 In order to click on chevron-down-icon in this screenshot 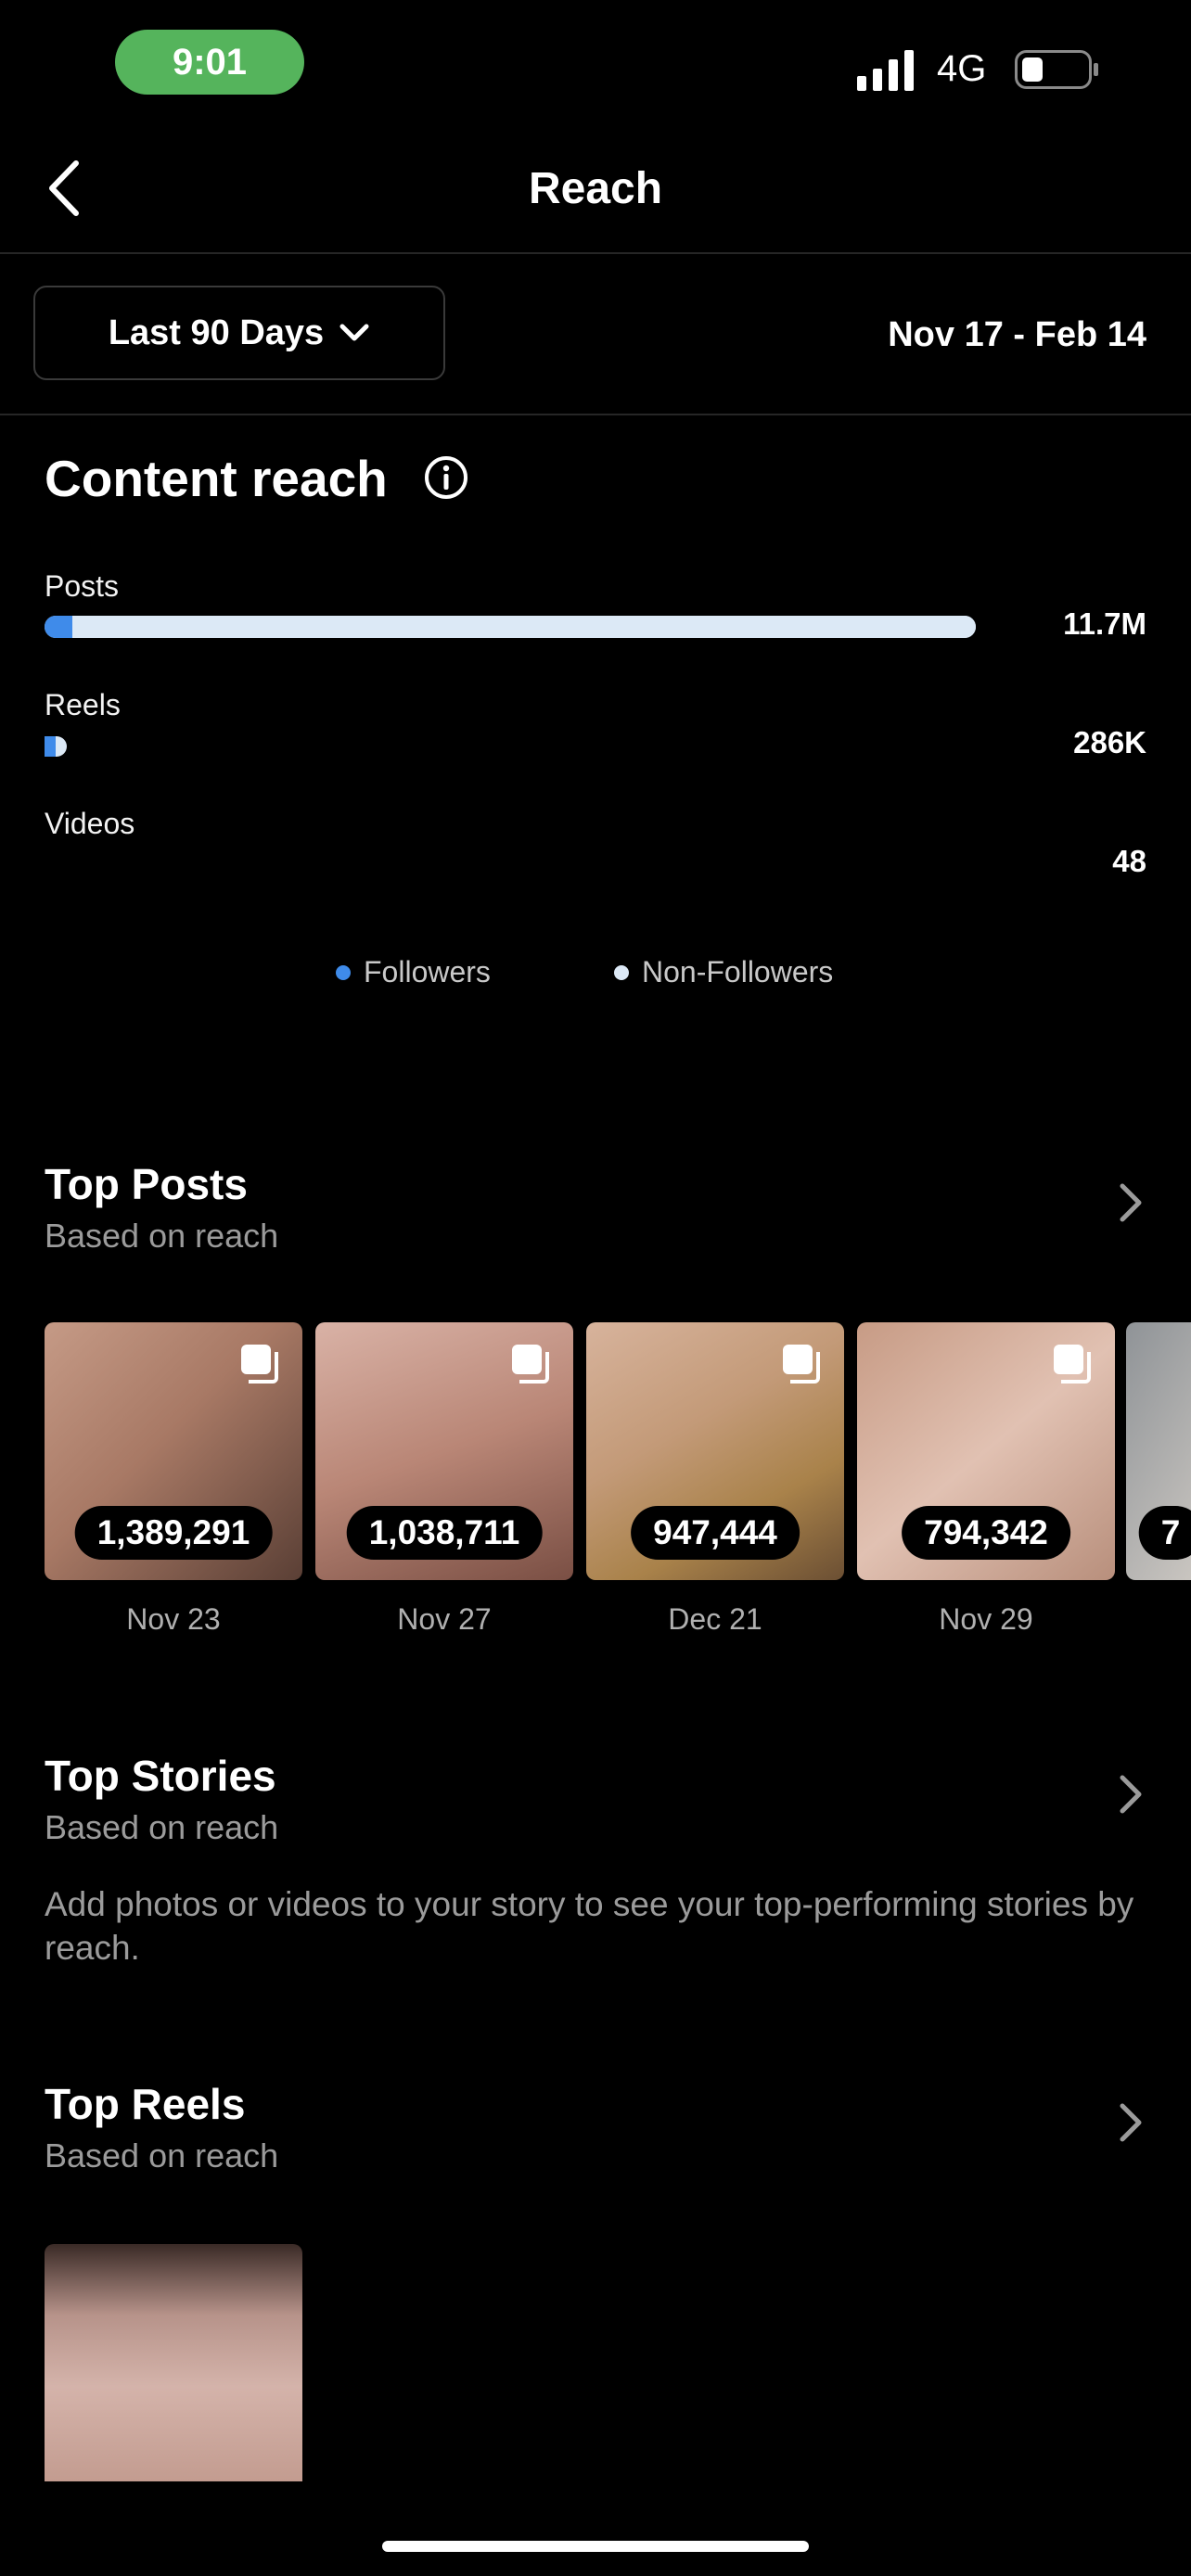, I will do `click(354, 333)`.